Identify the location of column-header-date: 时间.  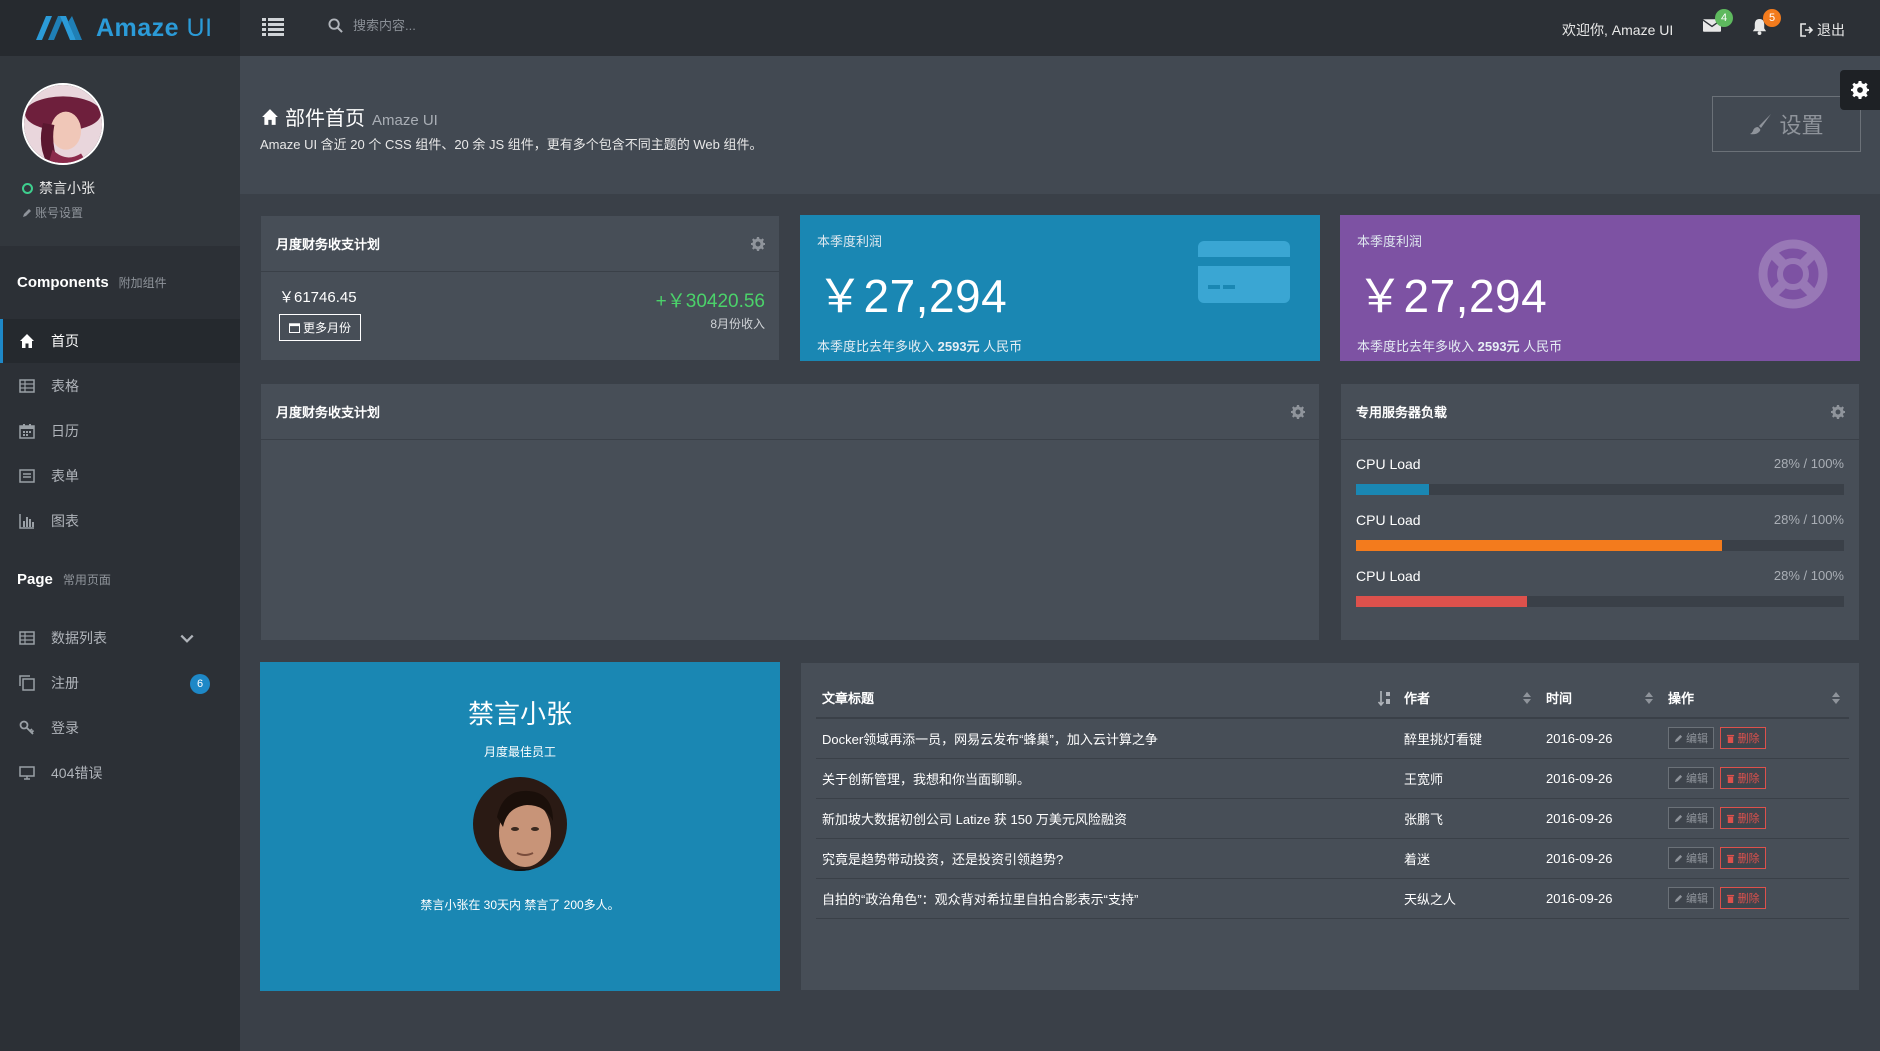
(1601, 698).